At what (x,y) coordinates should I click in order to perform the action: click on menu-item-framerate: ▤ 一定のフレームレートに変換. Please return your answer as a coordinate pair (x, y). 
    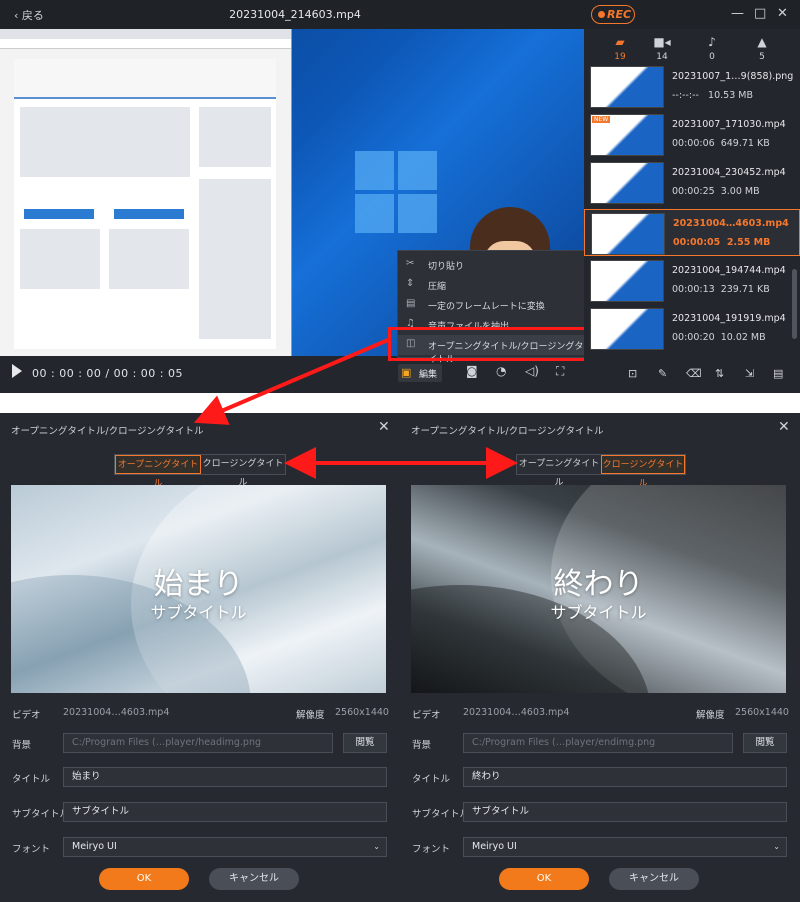
    Looking at the image, I should click on (494, 305).